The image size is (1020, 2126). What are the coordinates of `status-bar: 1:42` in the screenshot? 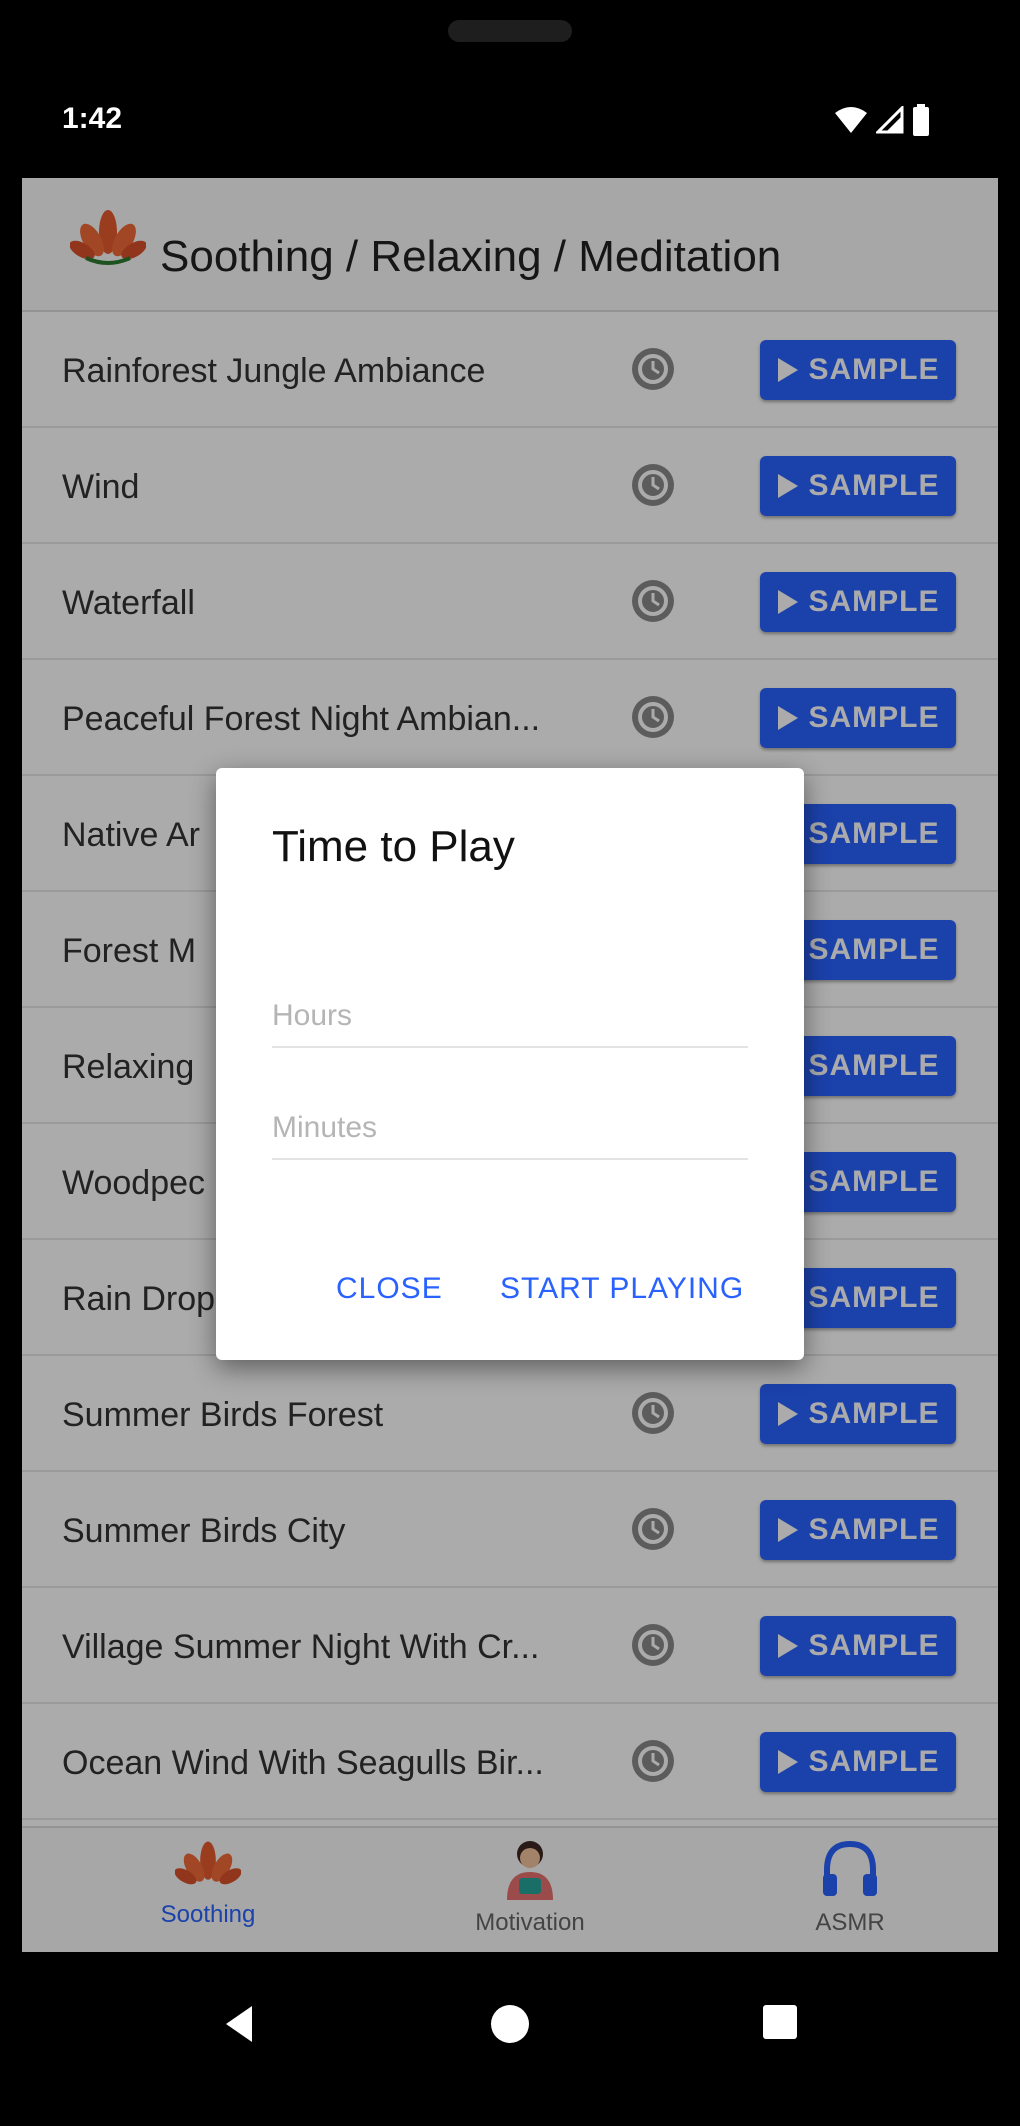 It's located at (510, 120).